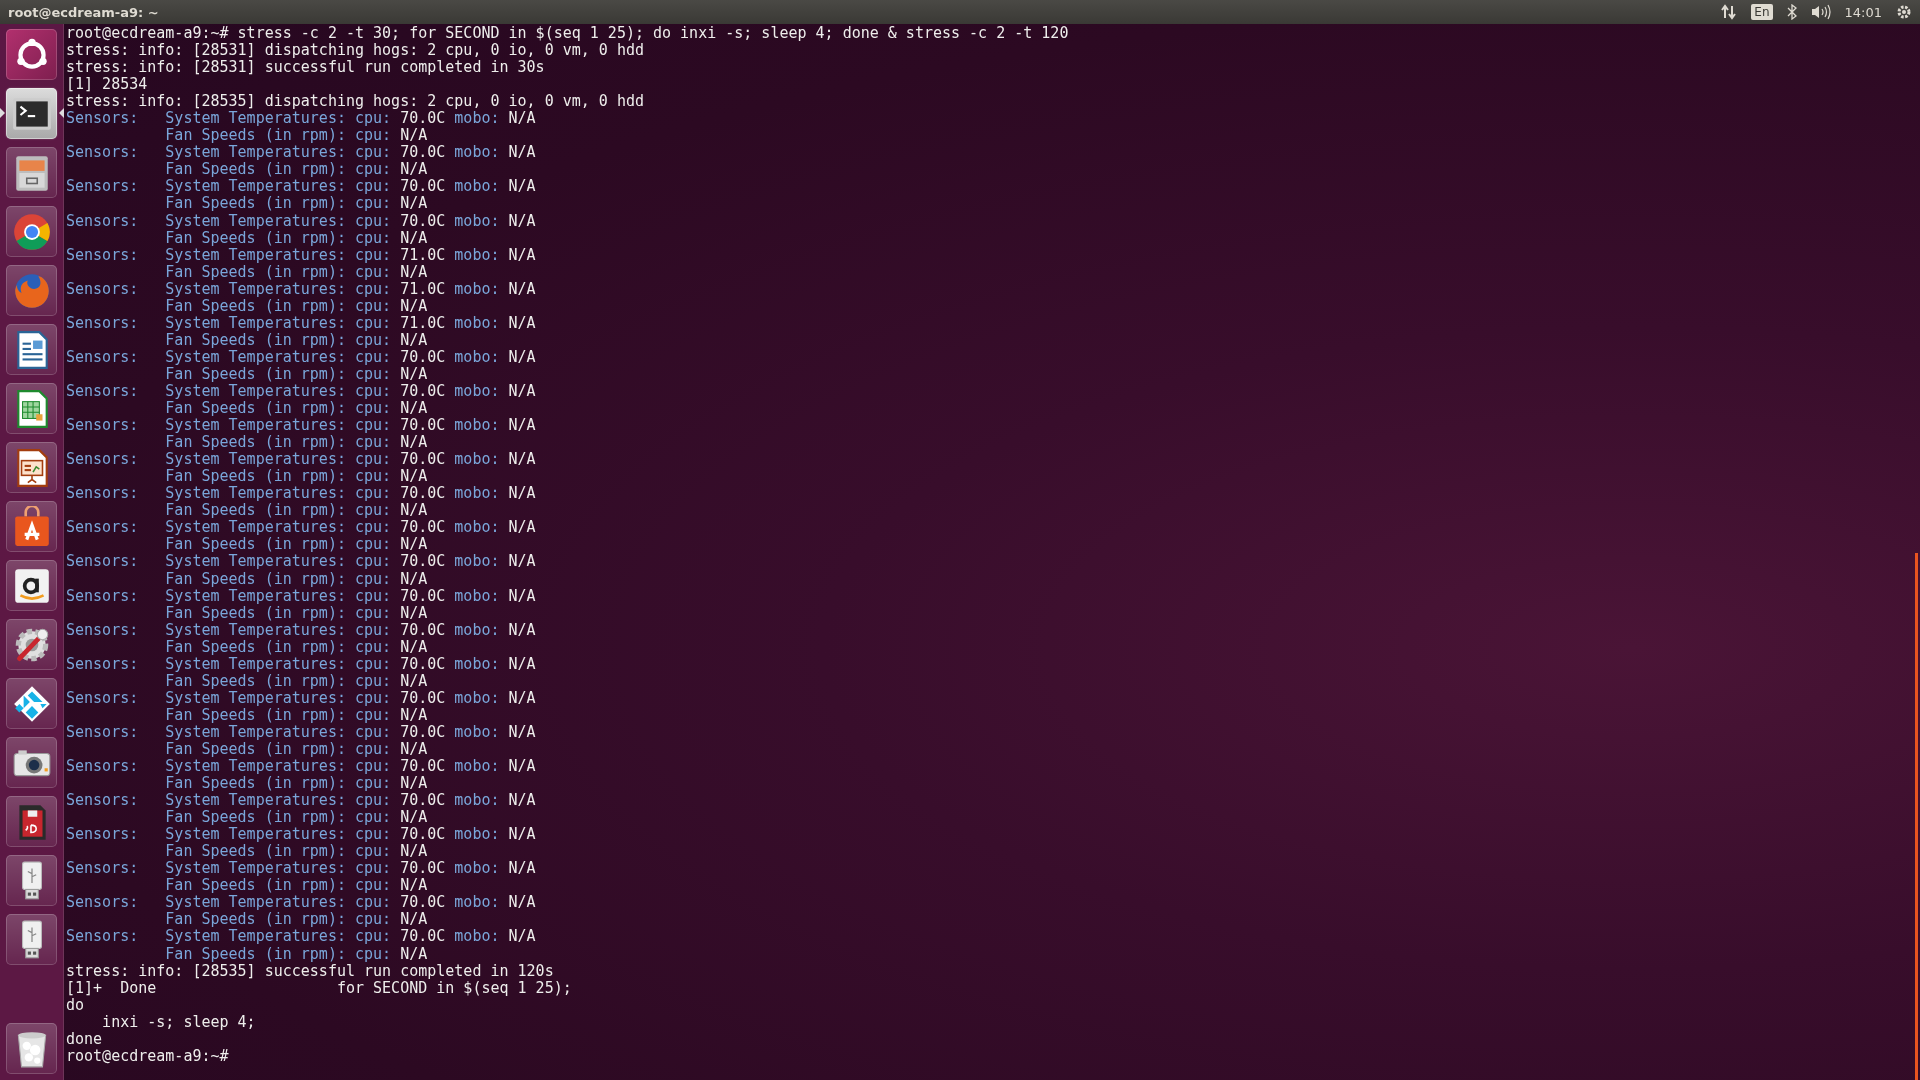  I want to click on clock: 14:01, so click(1863, 12).